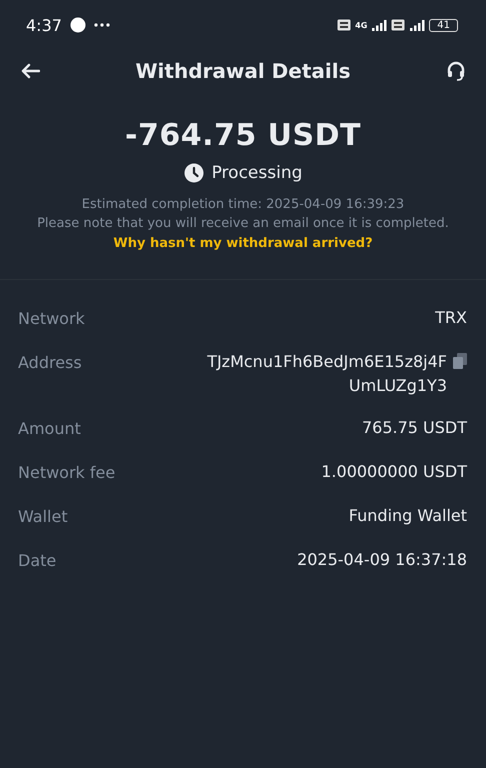 The image size is (486, 768). What do you see at coordinates (37, 561) in the screenshot?
I see `detail-label: Date` at bounding box center [37, 561].